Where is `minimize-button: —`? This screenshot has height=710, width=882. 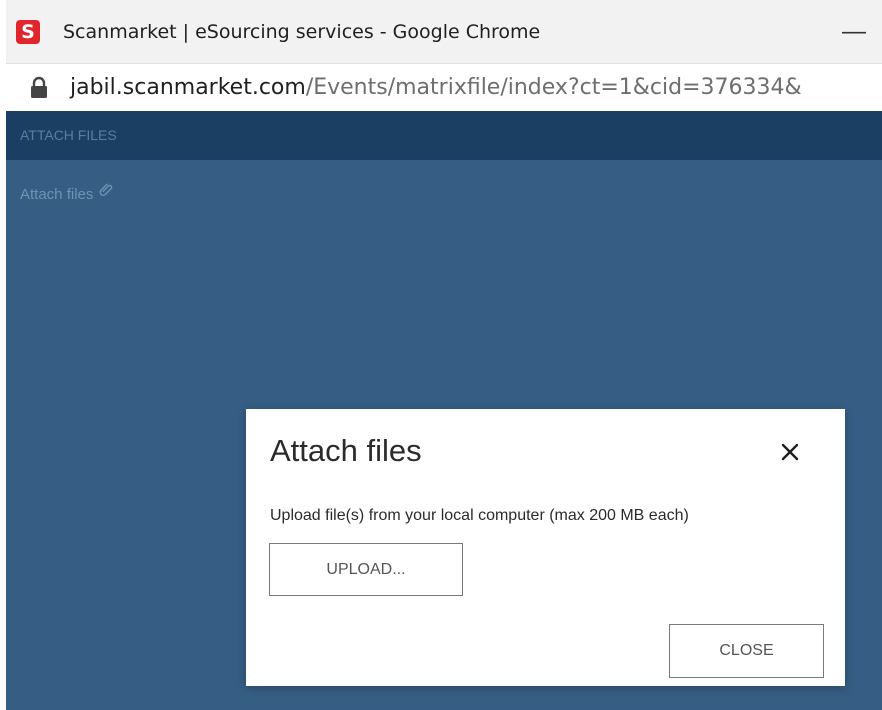 minimize-button: — is located at coordinates (854, 32).